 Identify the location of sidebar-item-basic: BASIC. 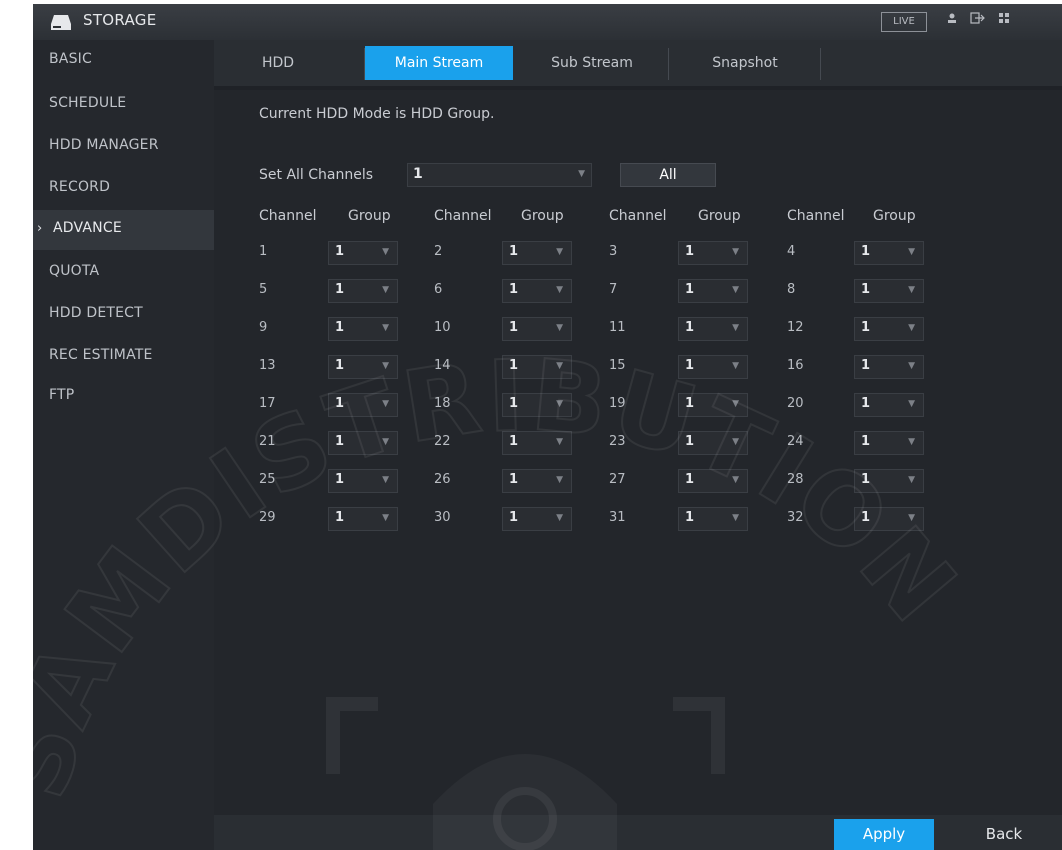
(70, 59).